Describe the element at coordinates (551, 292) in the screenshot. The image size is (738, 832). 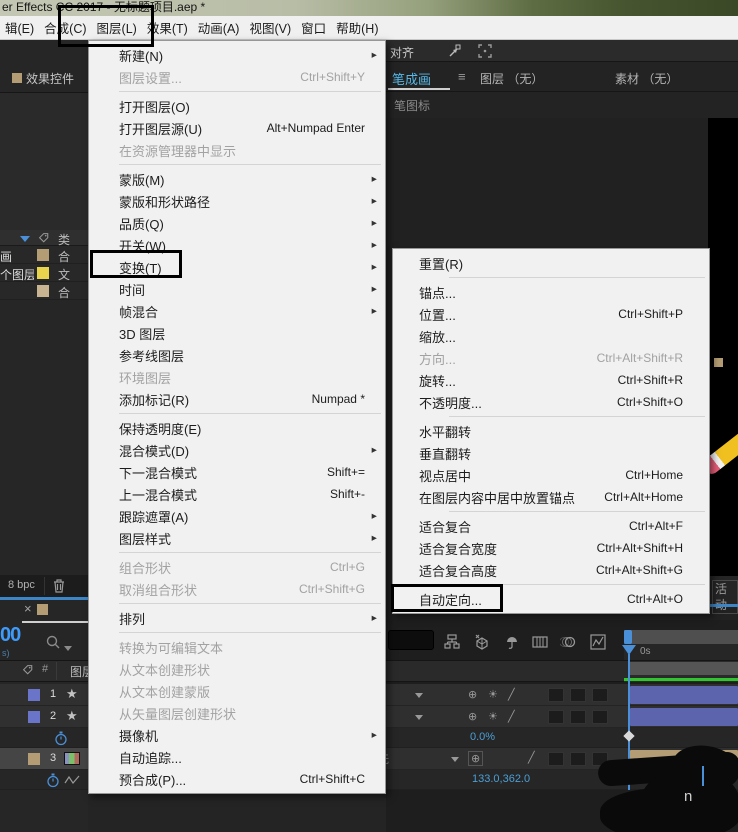
I see `menu-item: 锚点... ▶` at that location.